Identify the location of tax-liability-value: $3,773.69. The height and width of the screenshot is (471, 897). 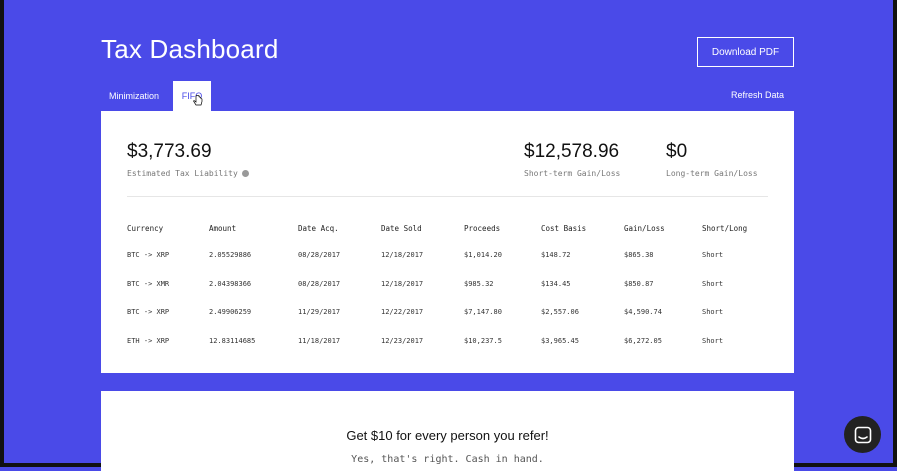
(169, 151).